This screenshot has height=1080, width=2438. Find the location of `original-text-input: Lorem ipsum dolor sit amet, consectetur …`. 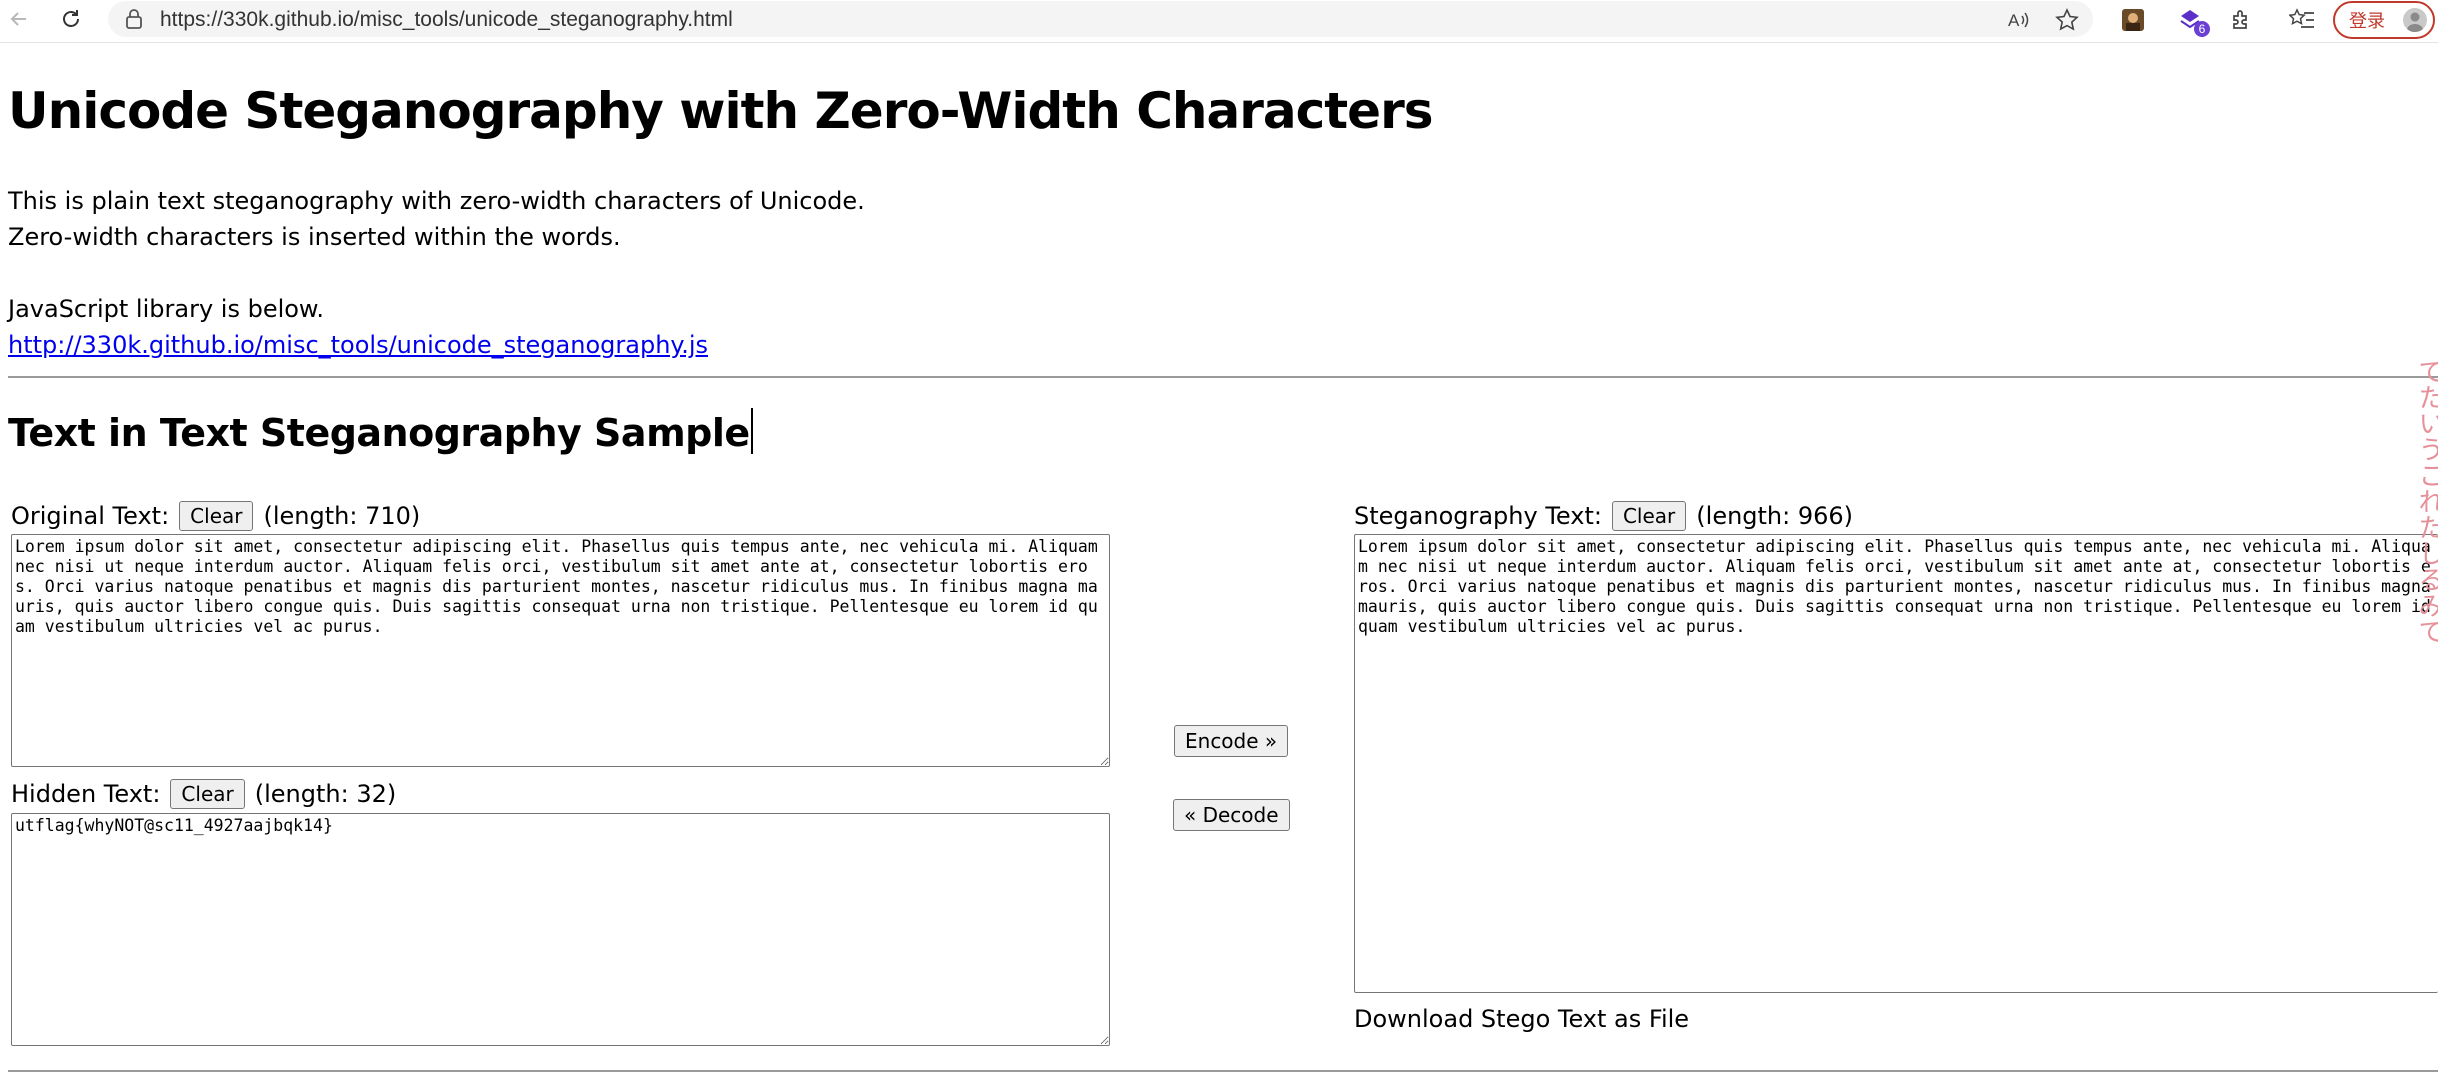

original-text-input: Lorem ipsum dolor sit amet, consectetur … is located at coordinates (560, 650).